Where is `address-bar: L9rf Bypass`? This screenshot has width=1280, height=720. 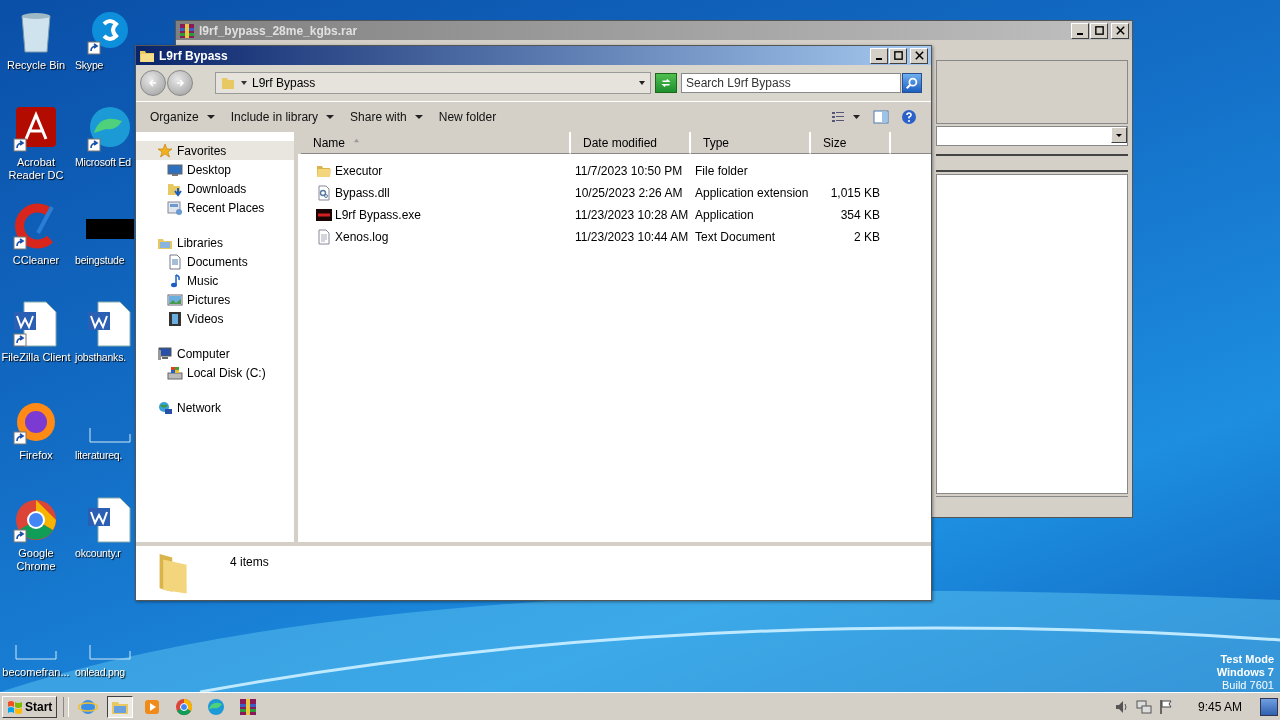
address-bar: L9rf Bypass is located at coordinates (433, 83).